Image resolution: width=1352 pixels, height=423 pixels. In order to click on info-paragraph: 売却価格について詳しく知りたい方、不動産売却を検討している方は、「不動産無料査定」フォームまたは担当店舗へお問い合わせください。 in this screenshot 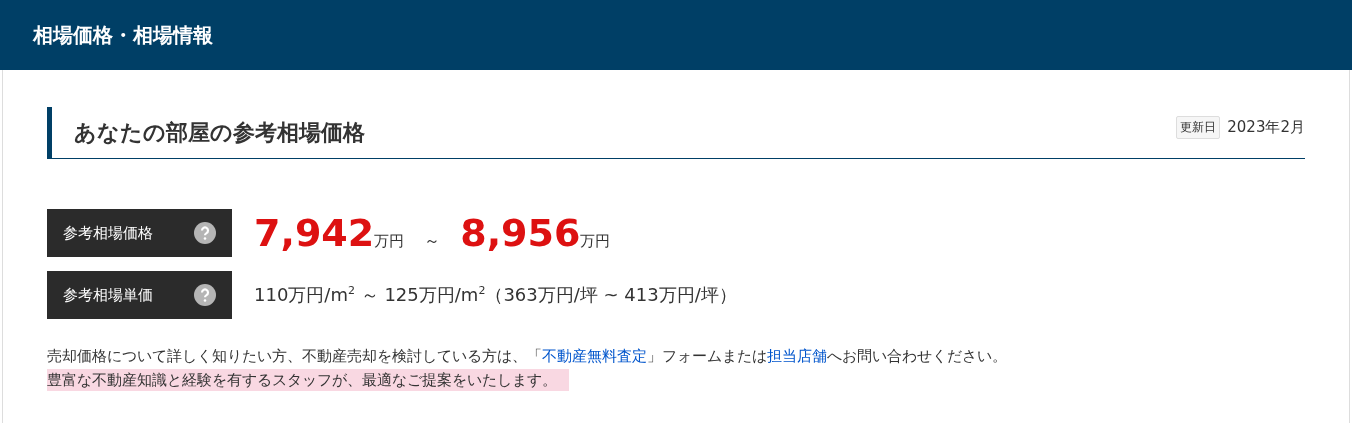, I will do `click(527, 356)`.